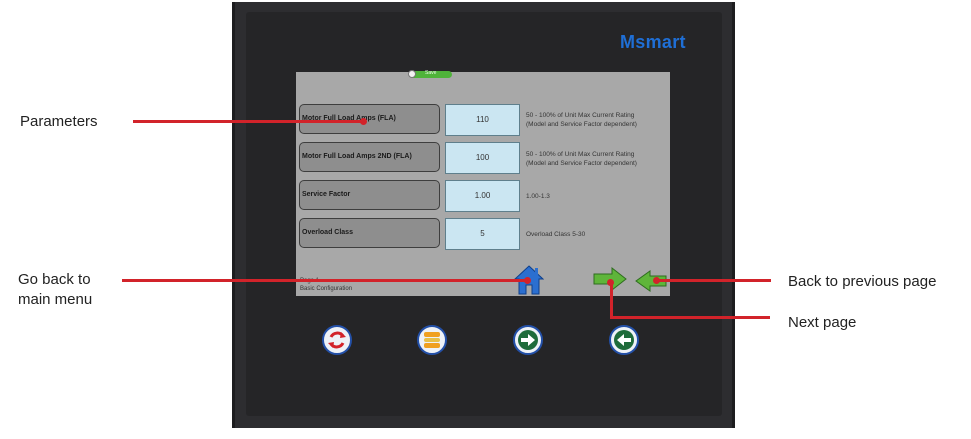  Describe the element at coordinates (862, 281) in the screenshot. I see `callout-previous: Back to previous page` at that location.